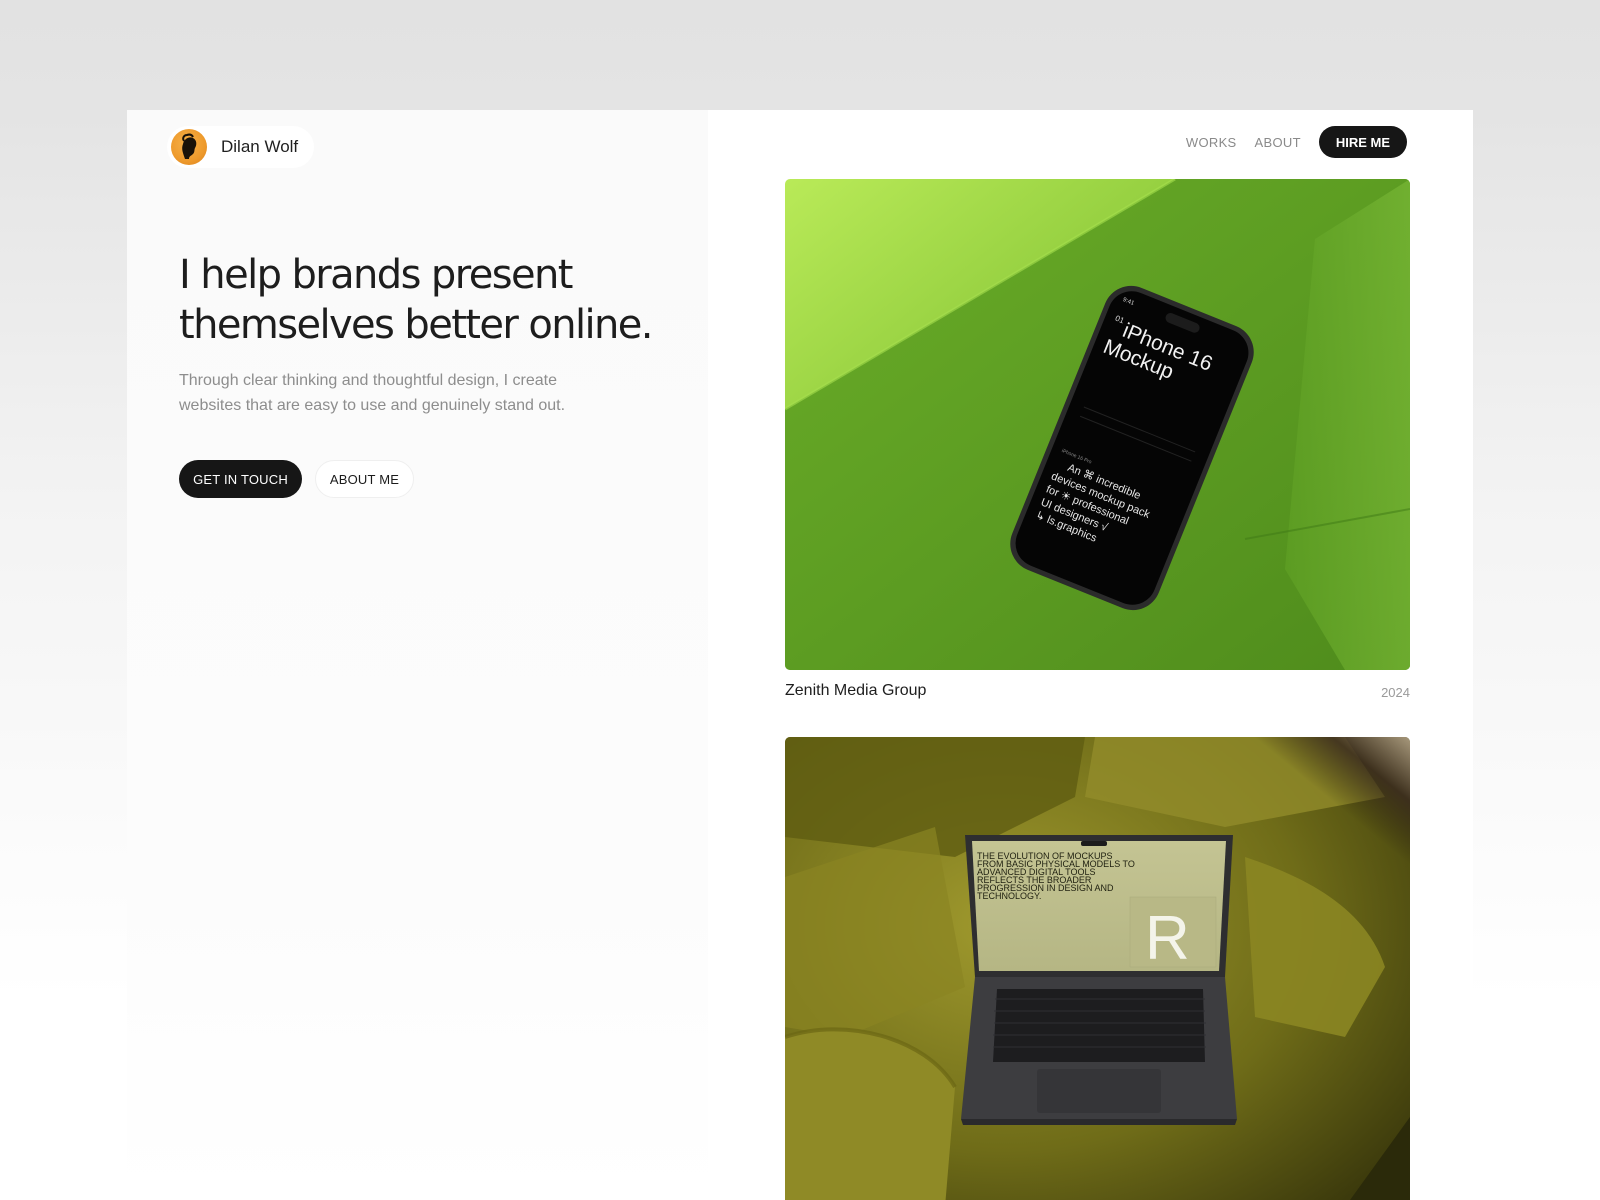 This screenshot has height=1200, width=1600. What do you see at coordinates (240, 479) in the screenshot?
I see `get-in-touch-button: GET IN TOUCH` at bounding box center [240, 479].